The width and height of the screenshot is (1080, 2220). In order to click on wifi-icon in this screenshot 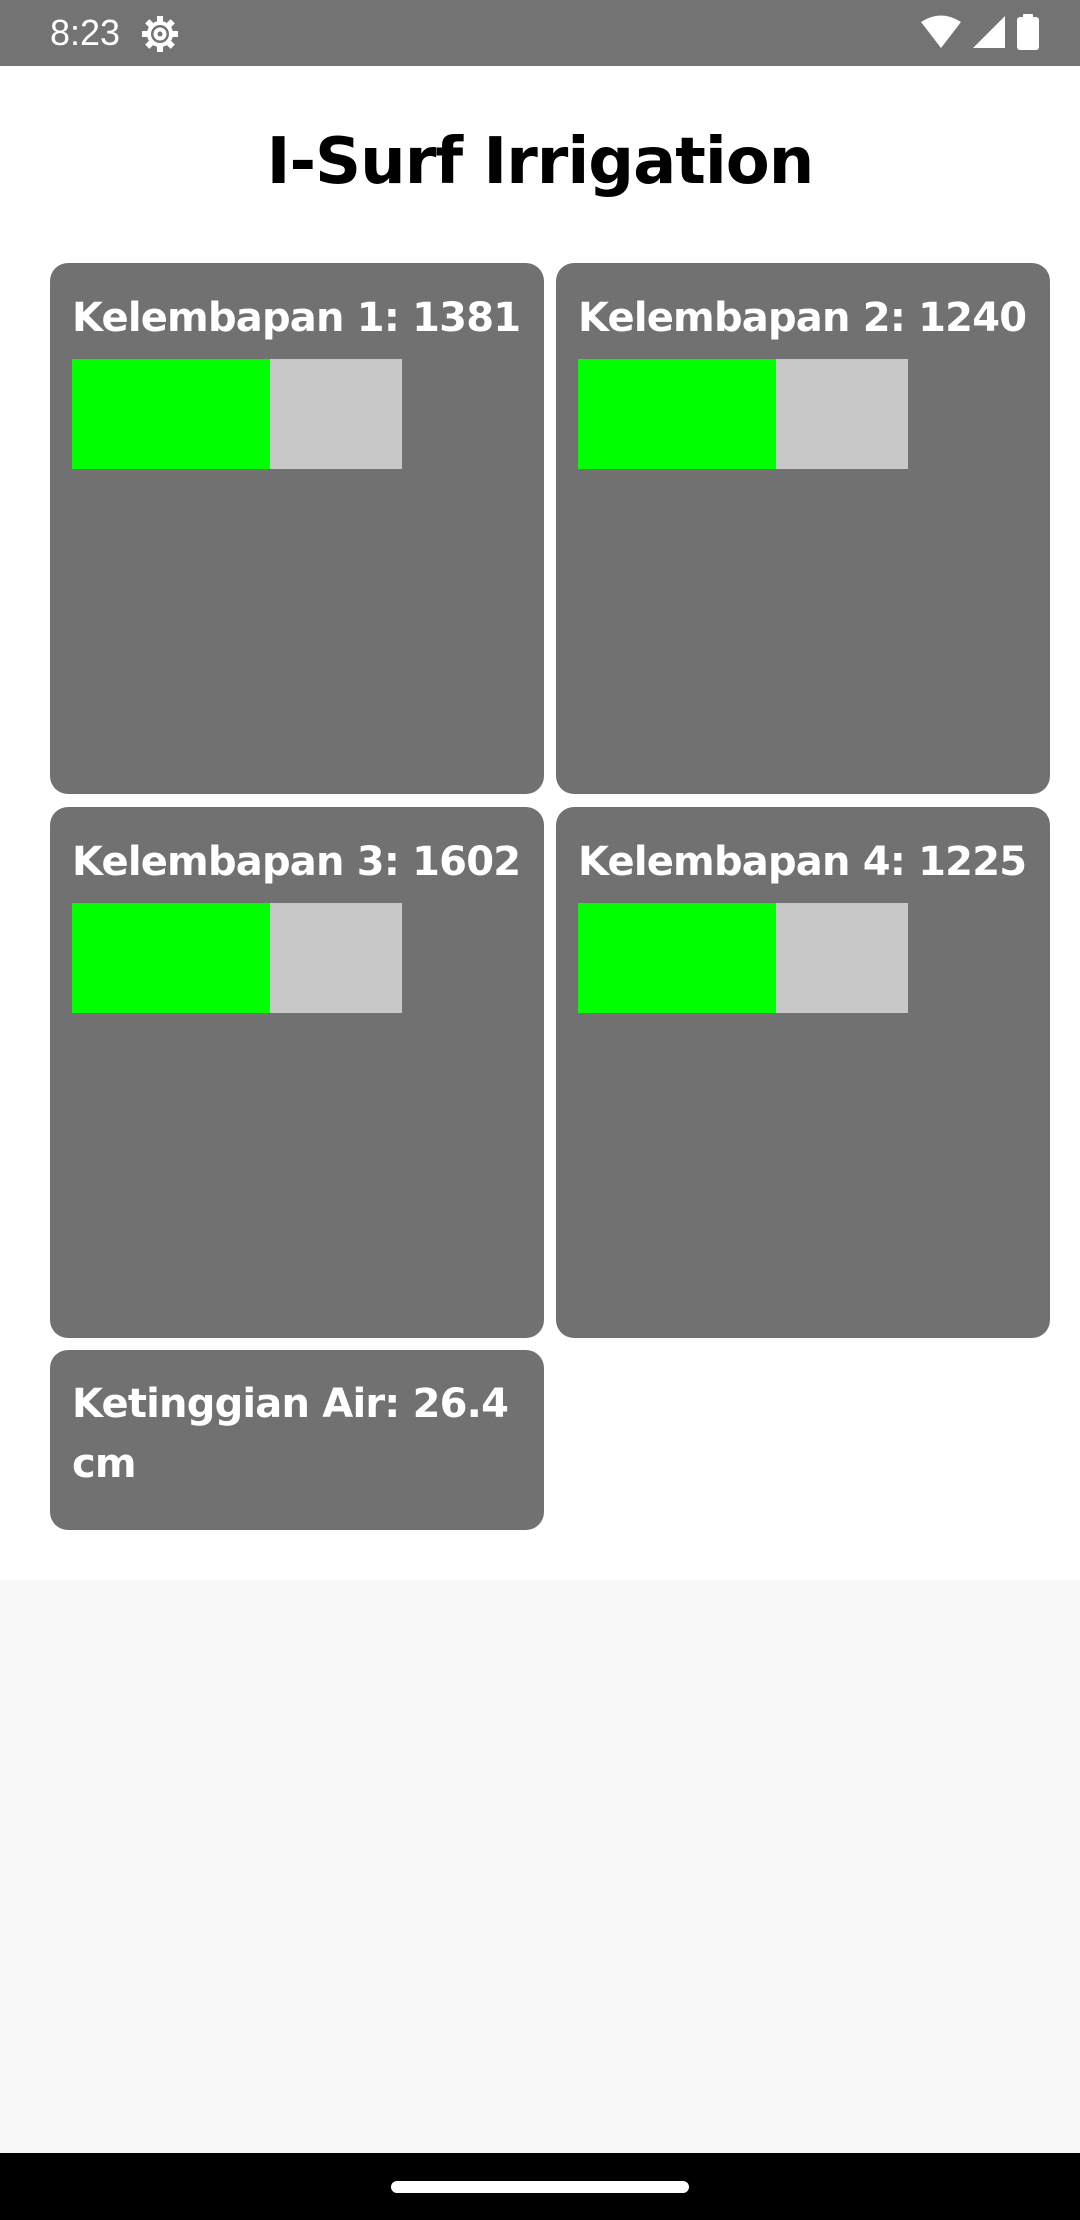, I will do `click(941, 34)`.